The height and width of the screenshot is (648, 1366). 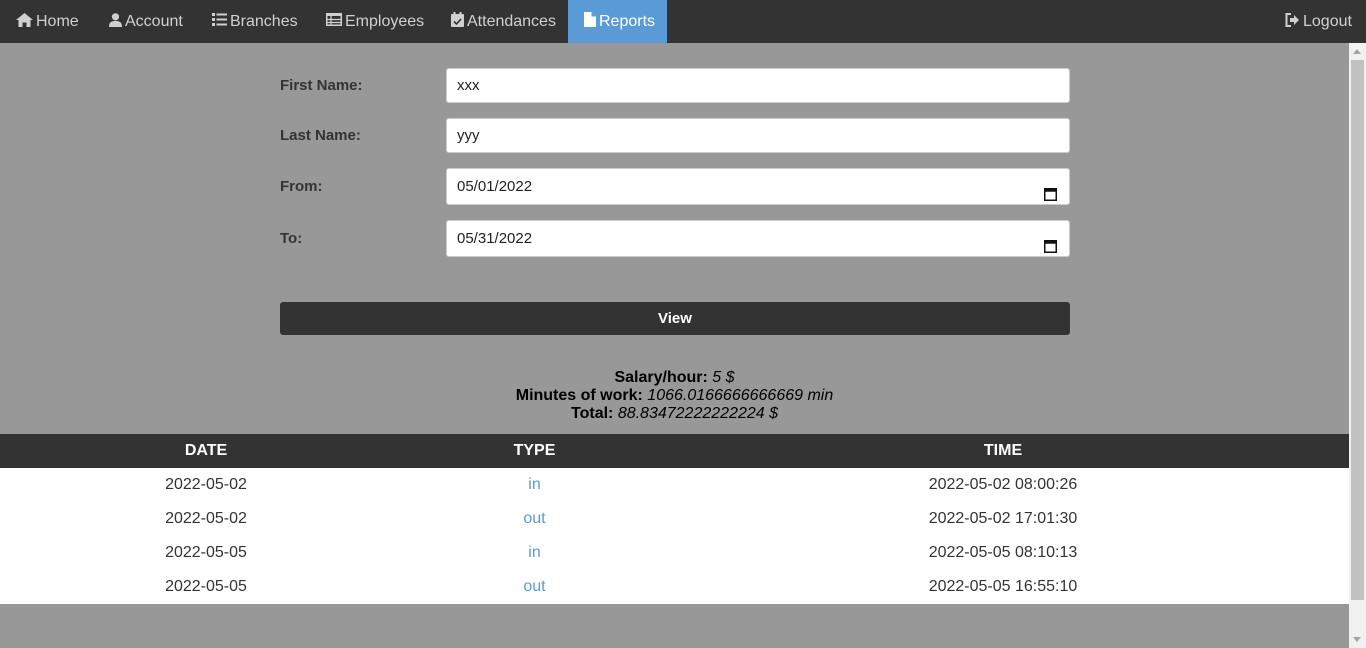 What do you see at coordinates (385, 21) in the screenshot?
I see `nav-employees-label: Employees` at bounding box center [385, 21].